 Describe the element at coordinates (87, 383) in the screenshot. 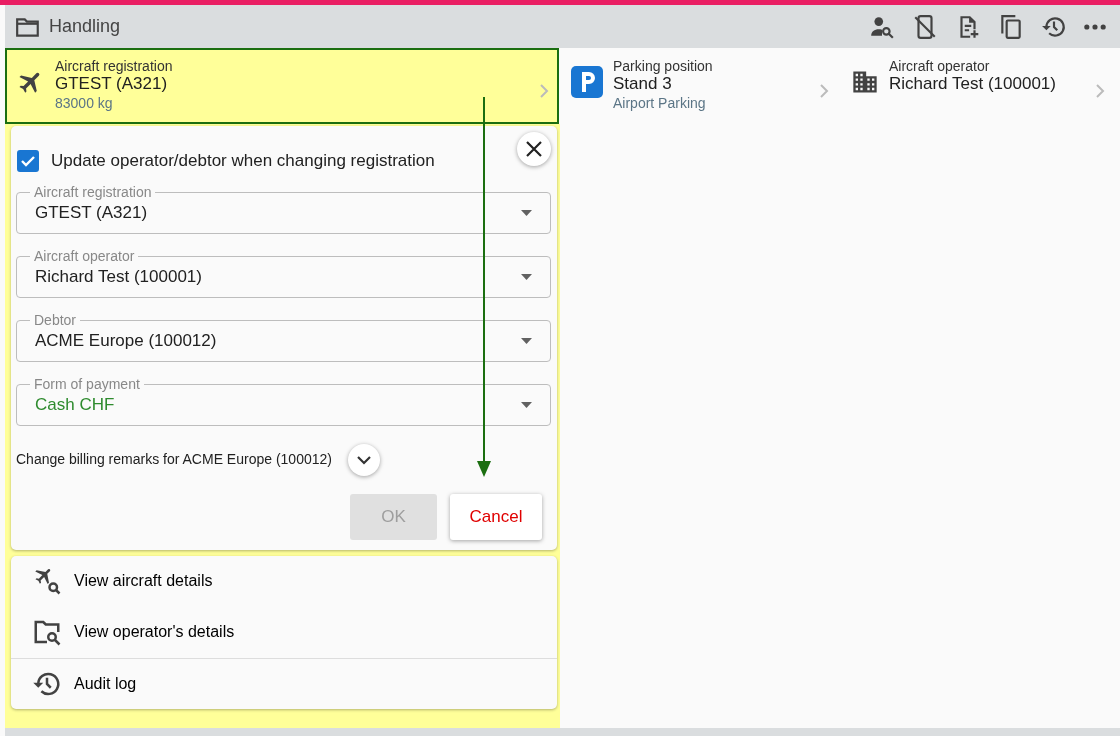

I see `field-label: Form of payment` at that location.